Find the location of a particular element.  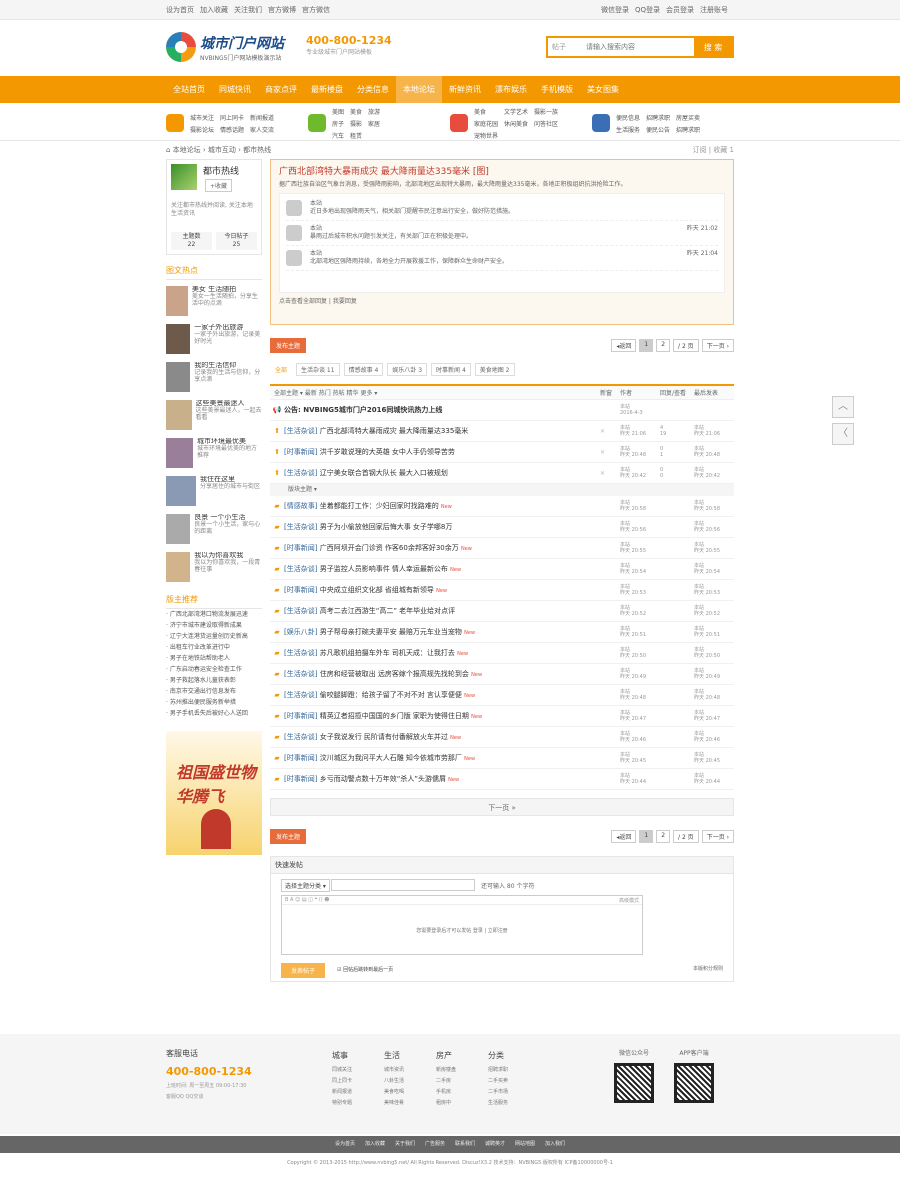

search-input is located at coordinates (638, 47).